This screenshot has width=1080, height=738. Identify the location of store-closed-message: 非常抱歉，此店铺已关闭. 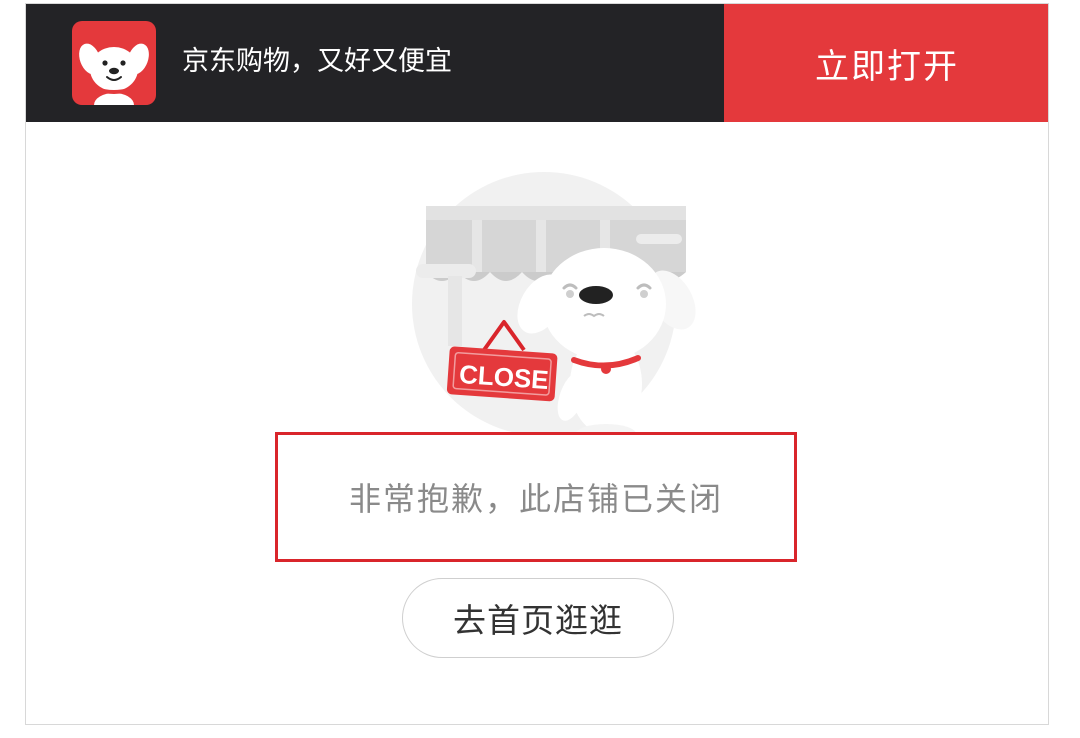
(535, 499).